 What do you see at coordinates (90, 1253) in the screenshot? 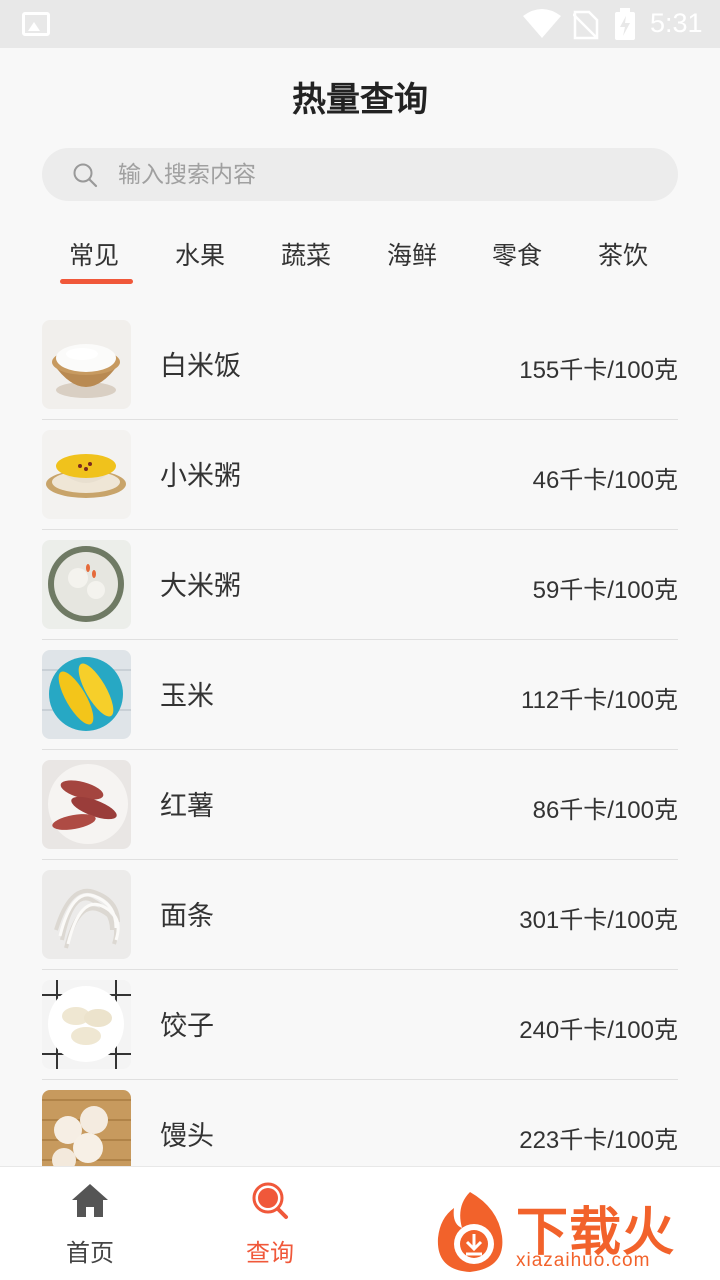
I see `nav-home-label: 首页` at bounding box center [90, 1253].